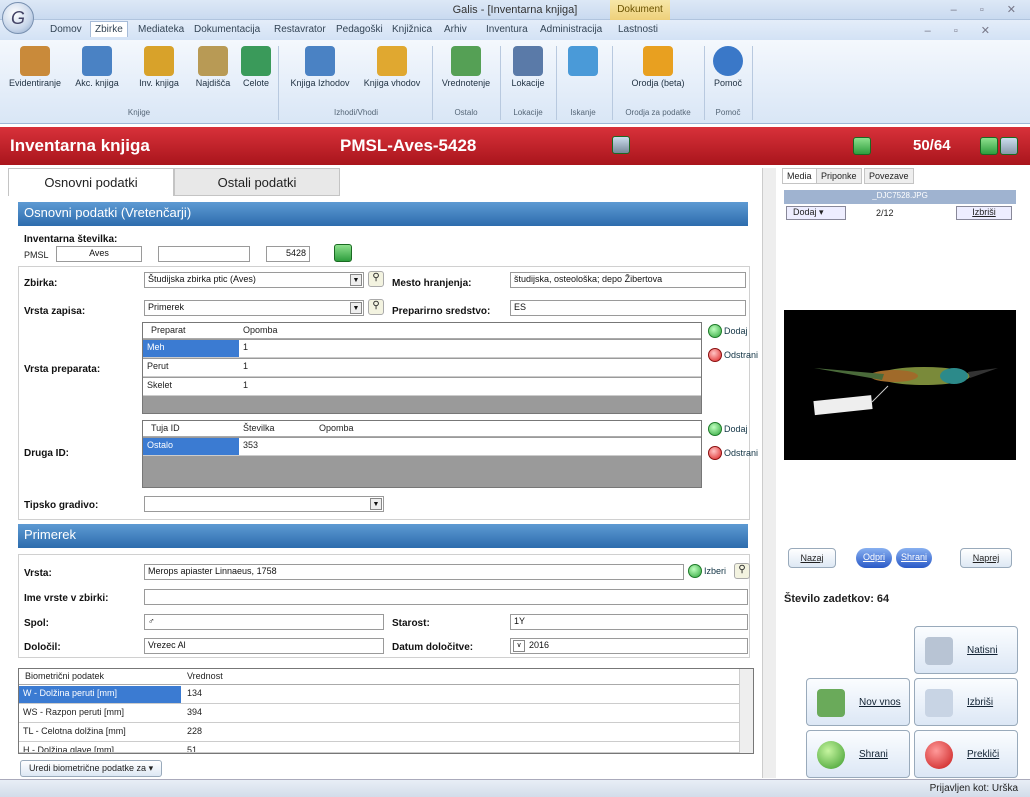 This screenshot has width=1030, height=797. What do you see at coordinates (35, 67) in the screenshot?
I see `evidentiranje-button: Evidentiranje` at bounding box center [35, 67].